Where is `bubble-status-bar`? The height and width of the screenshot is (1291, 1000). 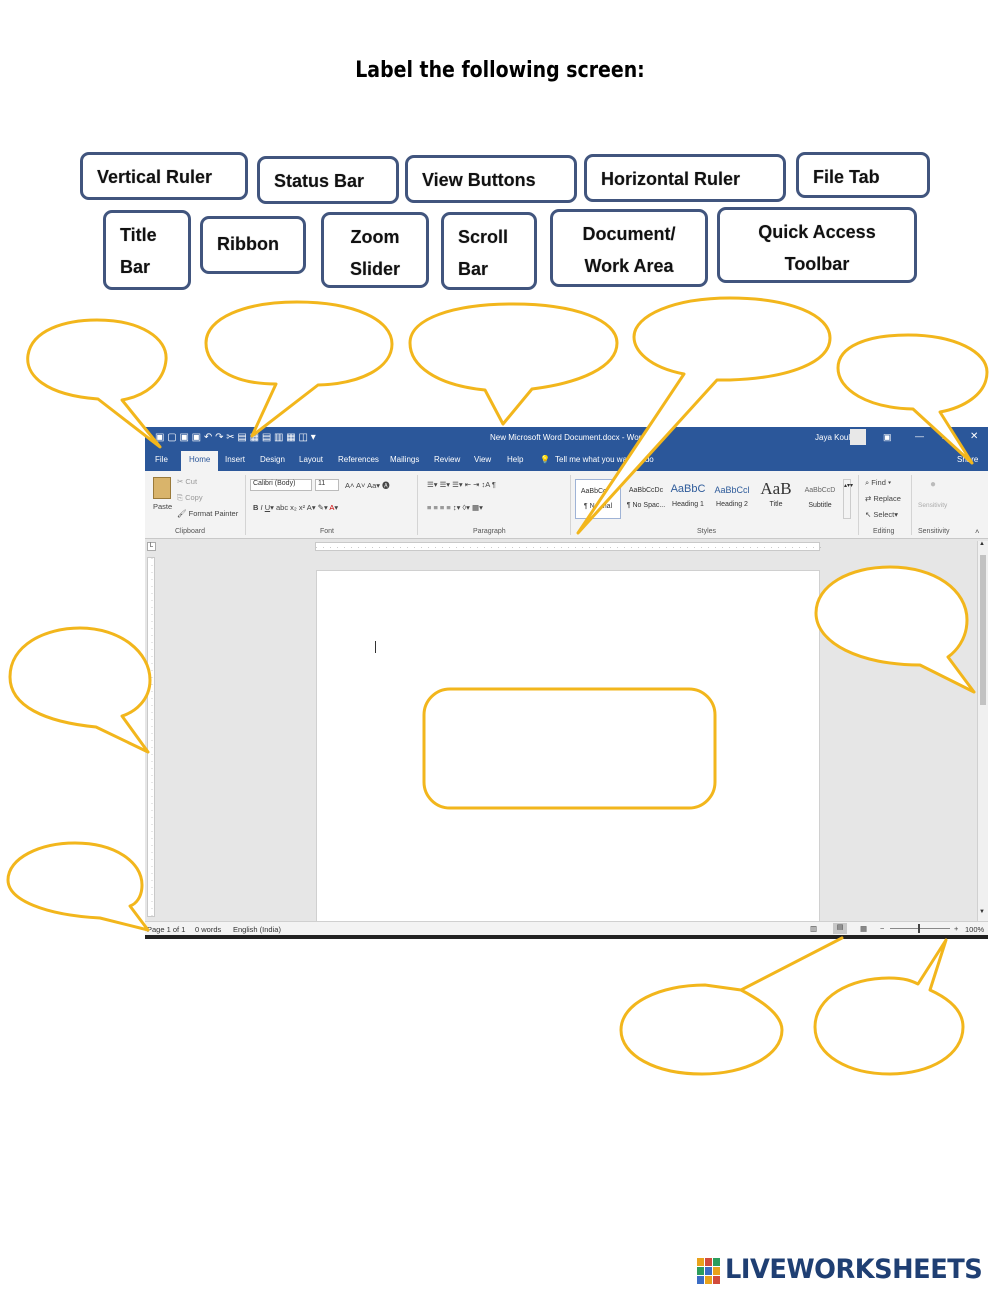
bubble-status-bar is located at coordinates (78, 886).